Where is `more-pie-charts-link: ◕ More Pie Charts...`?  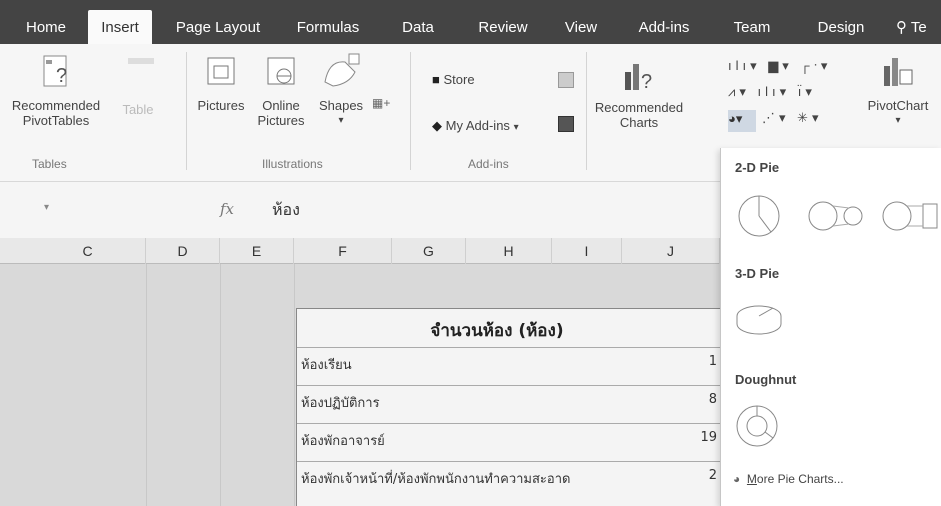
more-pie-charts-link: ◕ More Pie Charts... is located at coordinates (788, 479).